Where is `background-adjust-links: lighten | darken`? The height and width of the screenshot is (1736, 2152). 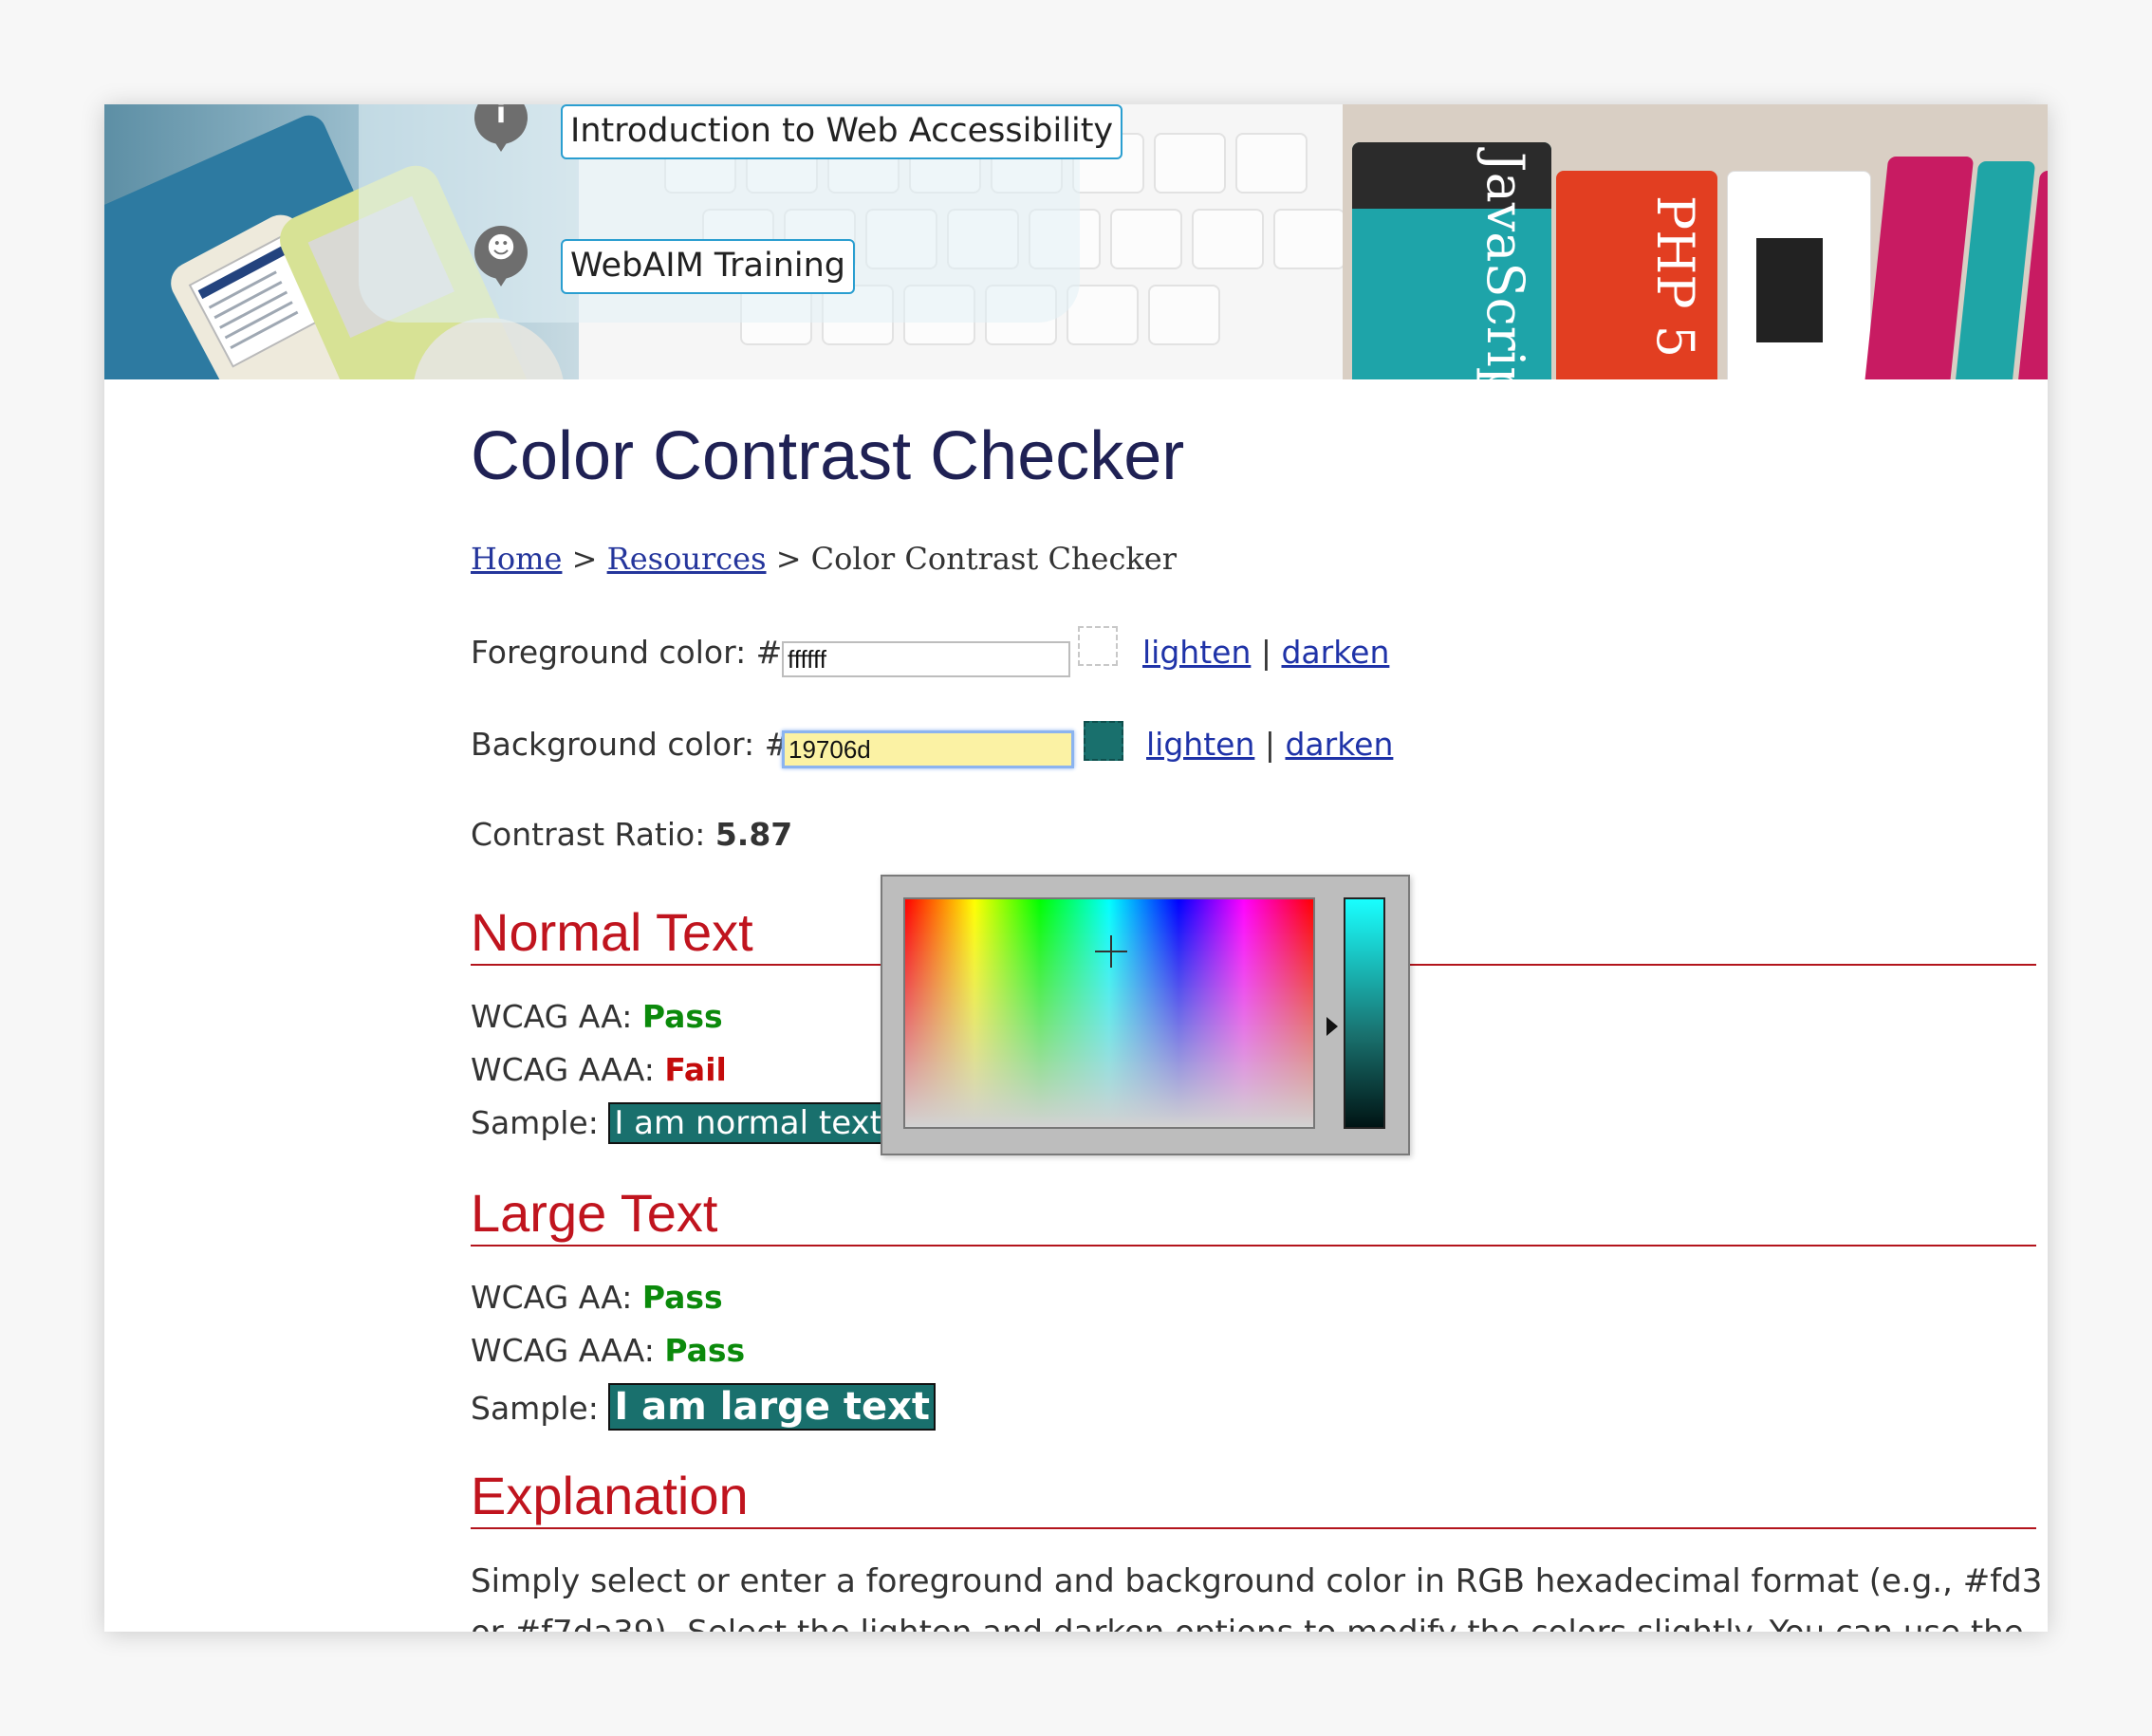 background-adjust-links: lighten | darken is located at coordinates (1269, 744).